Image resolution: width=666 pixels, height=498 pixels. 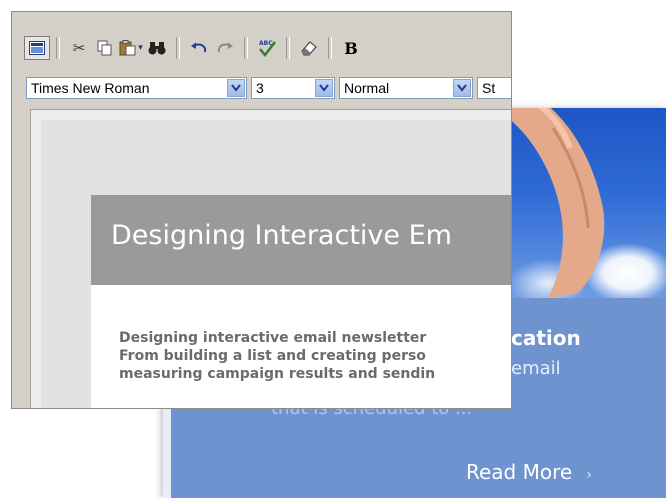 What do you see at coordinates (90, 88) in the screenshot?
I see `font-family-value: Times New Roman` at bounding box center [90, 88].